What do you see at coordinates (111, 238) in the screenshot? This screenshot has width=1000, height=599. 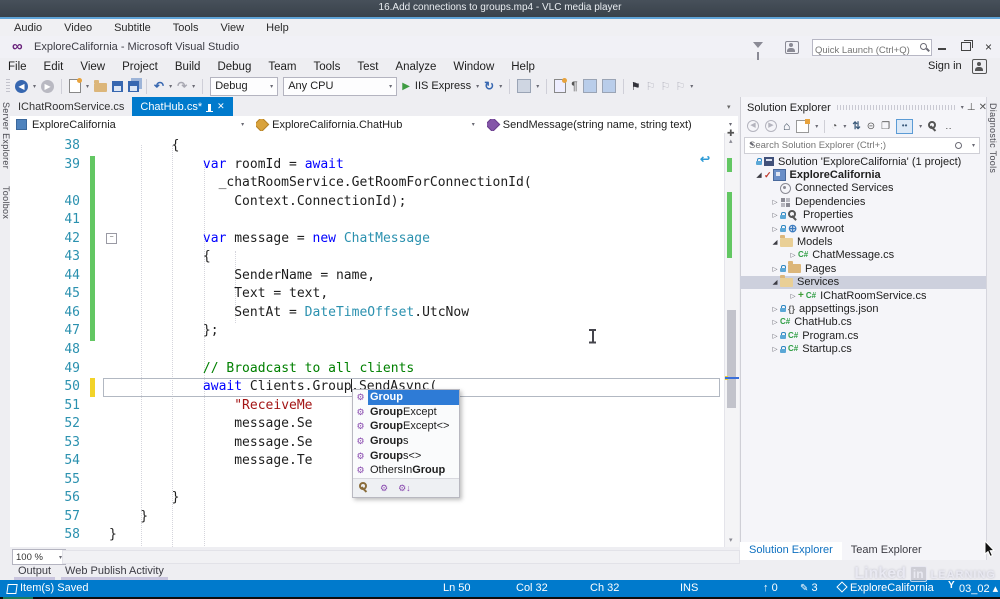 I see `fold-collapse-icon: −` at bounding box center [111, 238].